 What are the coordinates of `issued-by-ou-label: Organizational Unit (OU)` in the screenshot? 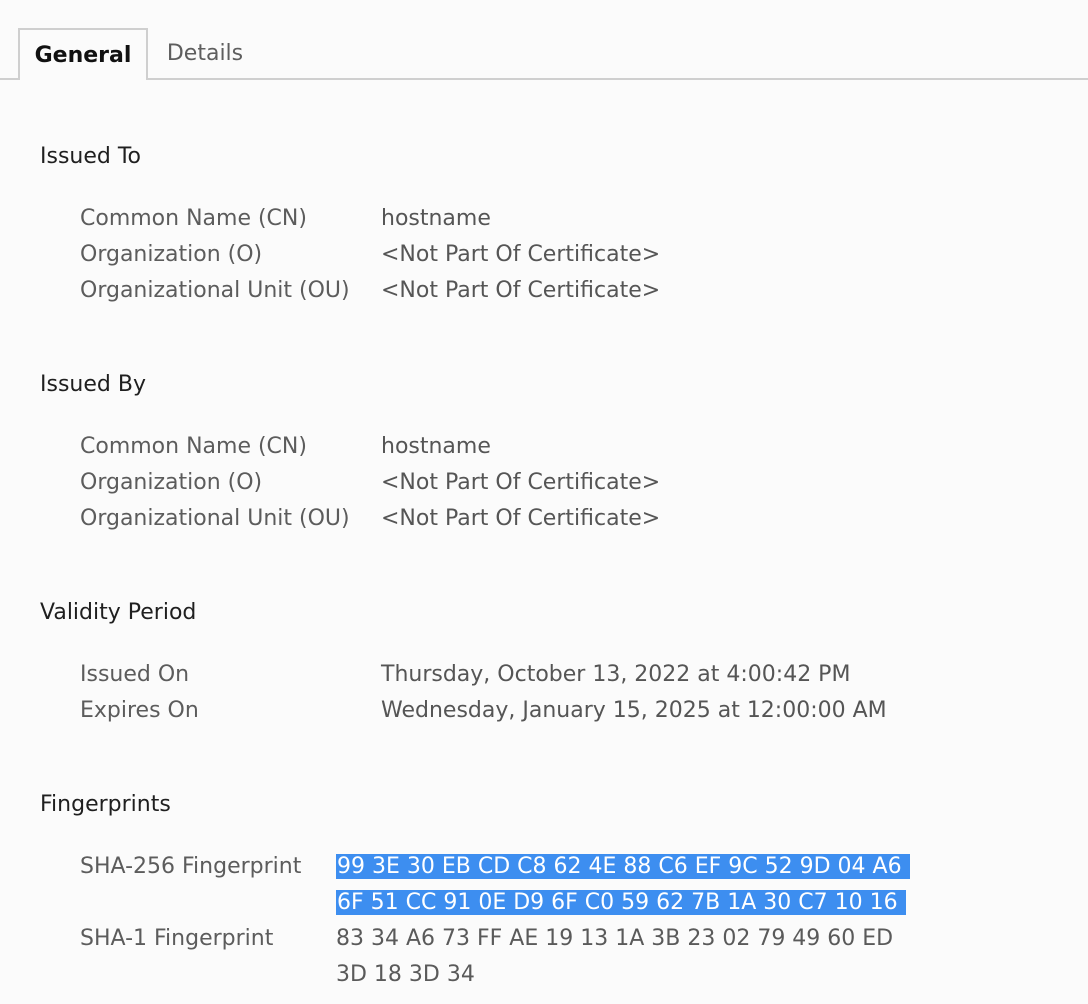 It's located at (215, 518).